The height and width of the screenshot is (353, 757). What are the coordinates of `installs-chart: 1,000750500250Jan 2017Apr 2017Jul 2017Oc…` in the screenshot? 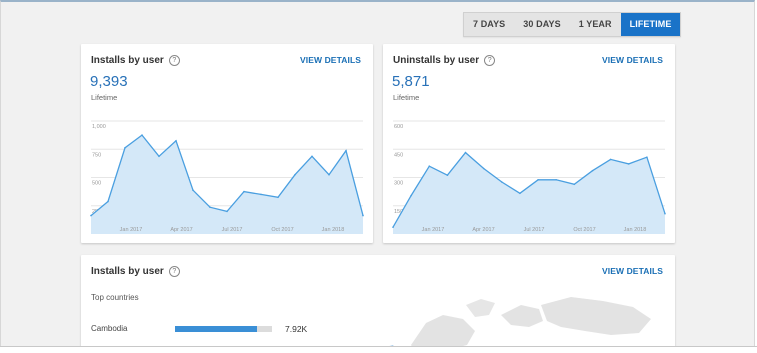 It's located at (227, 177).